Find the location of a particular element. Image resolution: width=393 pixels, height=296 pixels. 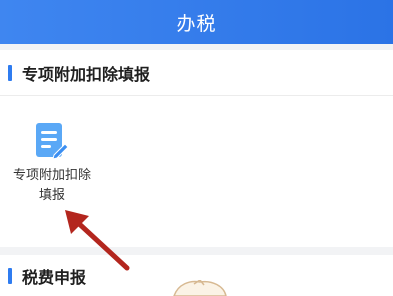

document-edit-icon is located at coordinates (52, 141).